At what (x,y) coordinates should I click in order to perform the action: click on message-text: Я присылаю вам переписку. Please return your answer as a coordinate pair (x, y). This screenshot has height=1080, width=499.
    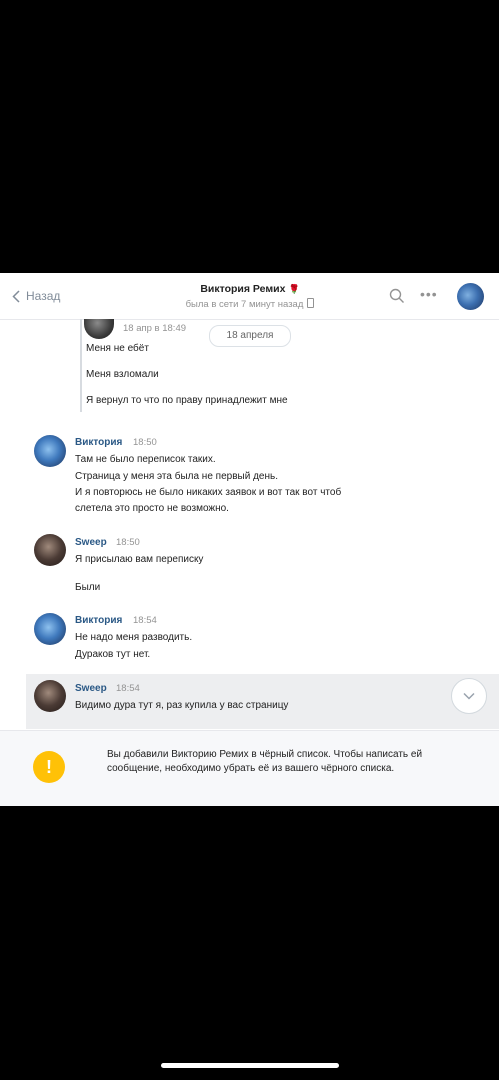
    Looking at the image, I should click on (139, 559).